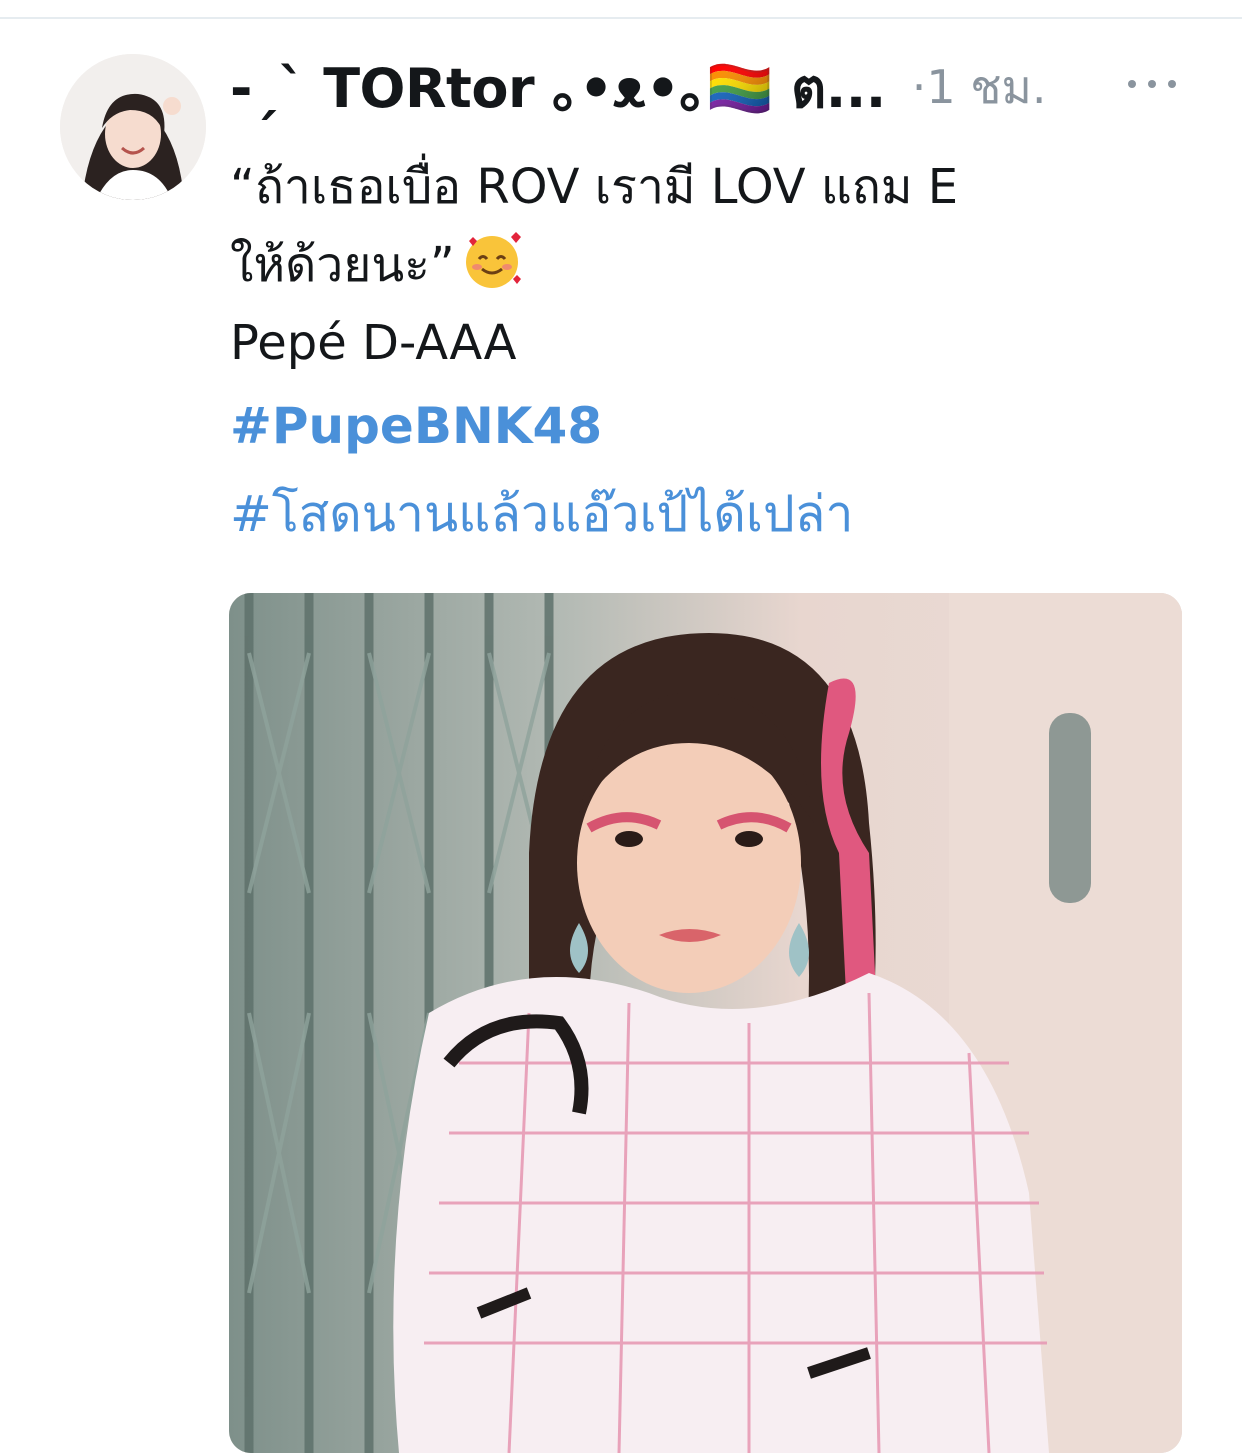 The height and width of the screenshot is (1453, 1242). Describe the element at coordinates (710, 265) in the screenshot. I see `tweet-text-line: ให้ด้วยนะ”` at that location.